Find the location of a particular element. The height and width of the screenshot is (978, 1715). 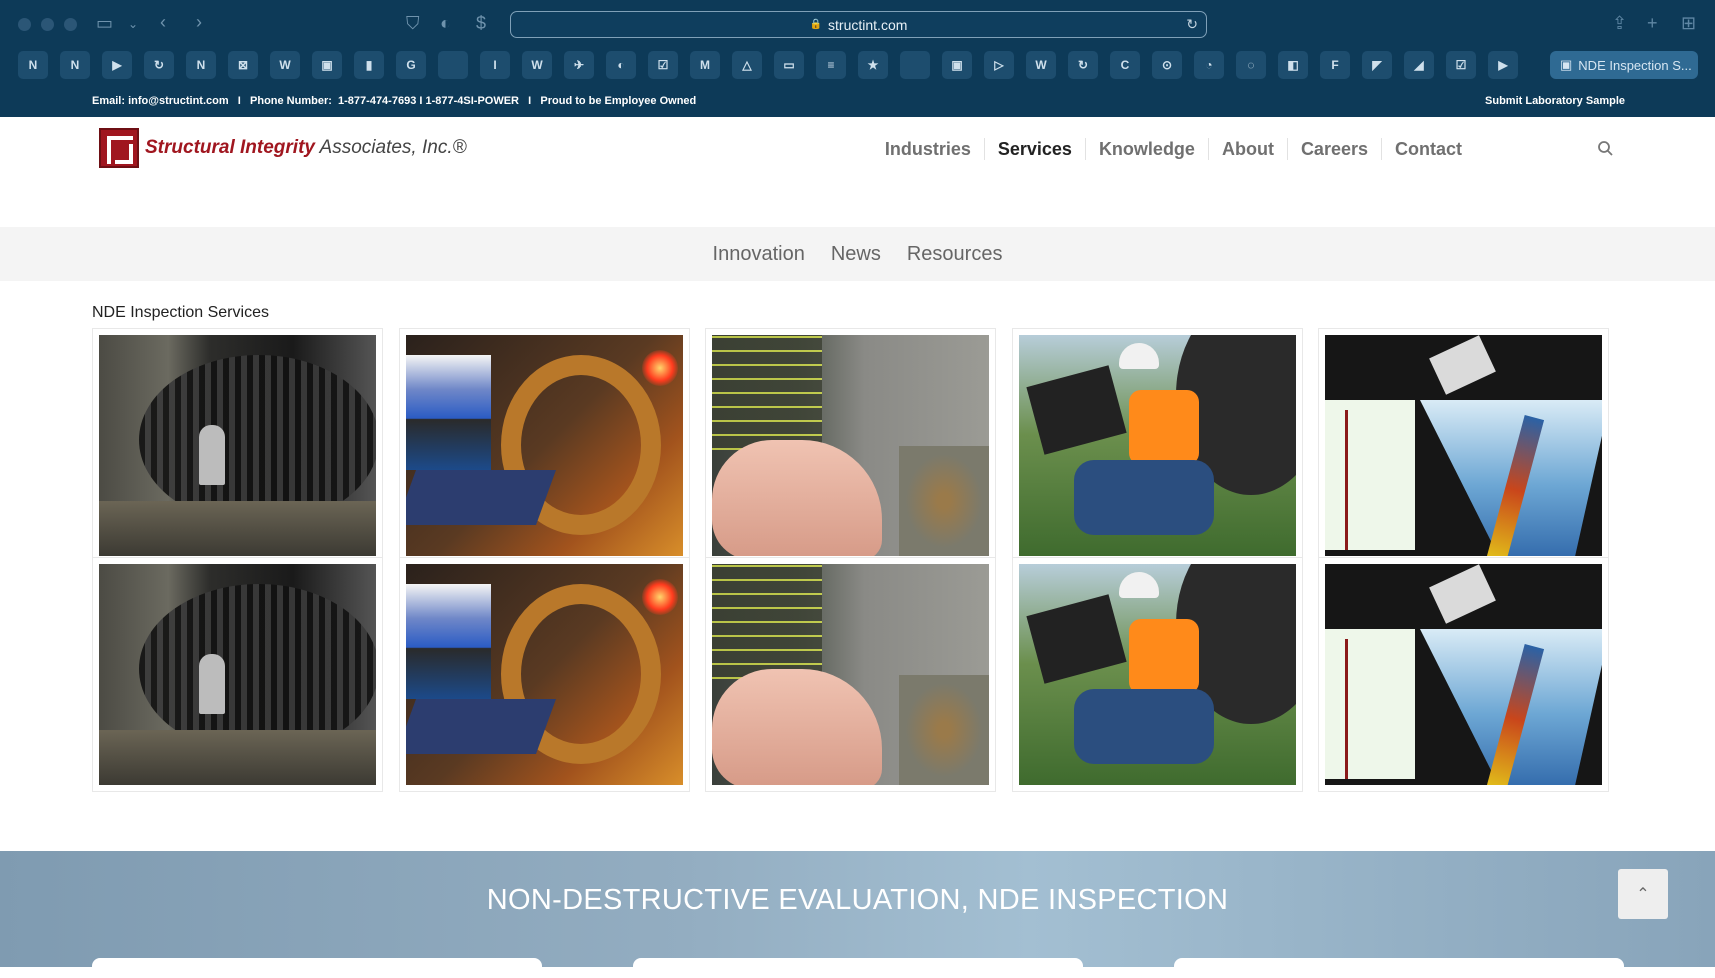

bookmark-icon: ⊙ is located at coordinates (1167, 65).